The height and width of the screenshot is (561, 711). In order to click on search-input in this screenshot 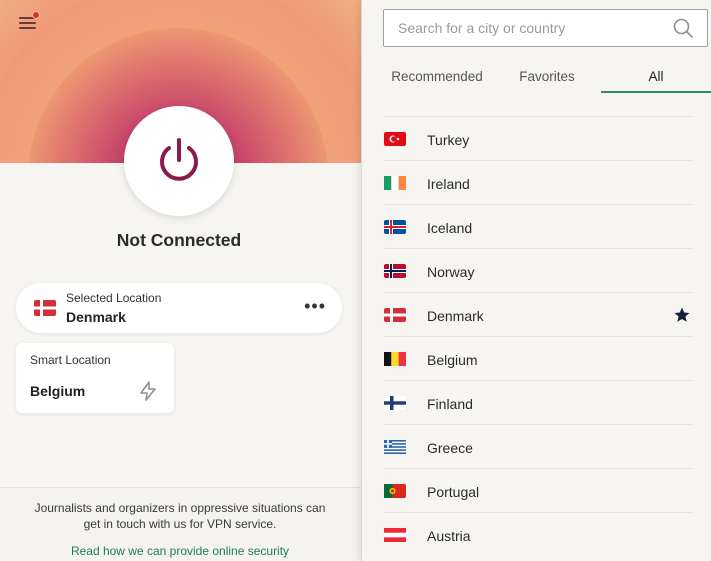, I will do `click(524, 28)`.